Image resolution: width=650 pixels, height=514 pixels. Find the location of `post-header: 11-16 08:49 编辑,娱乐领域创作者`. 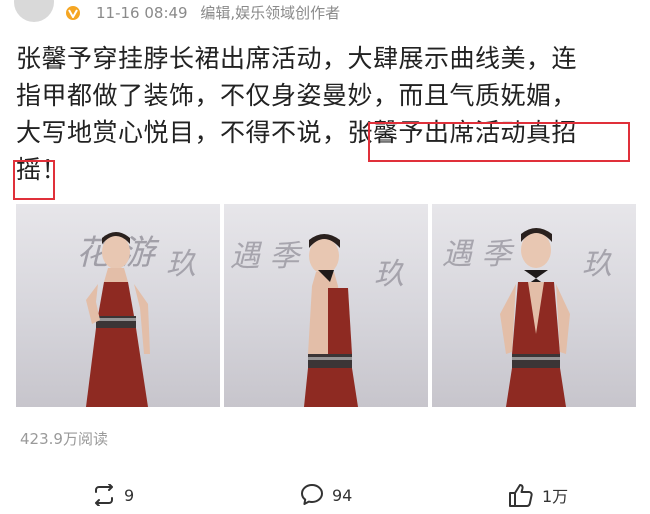

post-header: 11-16 08:49 编辑,娱乐领域创作者 is located at coordinates (325, 15).